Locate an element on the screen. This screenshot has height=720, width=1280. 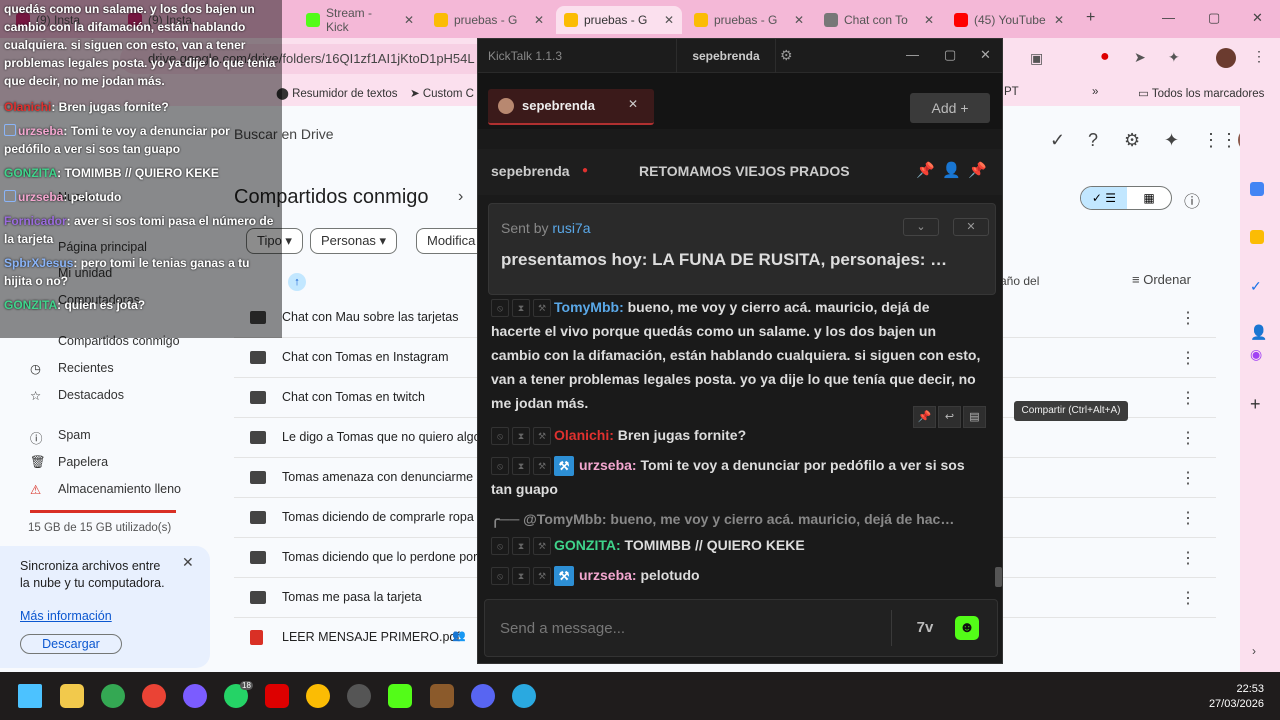
pinned-author-link: rusi7a is located at coordinates (571, 228).